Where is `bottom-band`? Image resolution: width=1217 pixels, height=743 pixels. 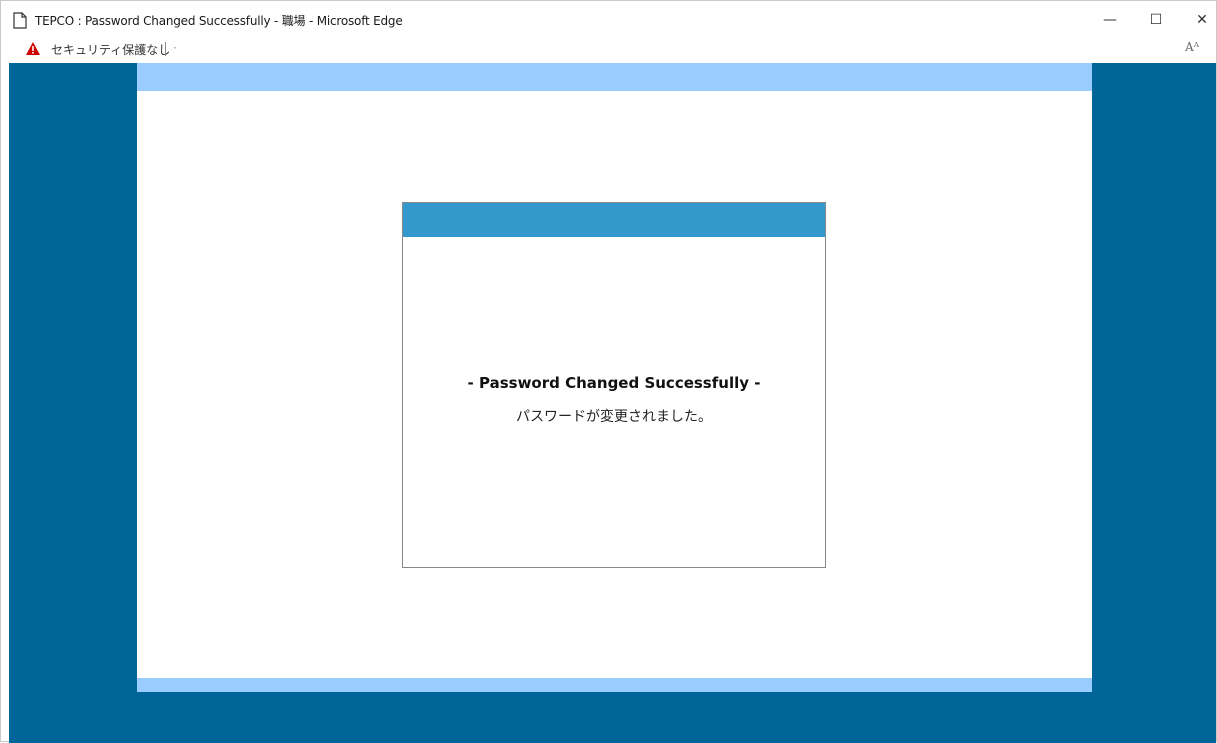
bottom-band is located at coordinates (614, 685).